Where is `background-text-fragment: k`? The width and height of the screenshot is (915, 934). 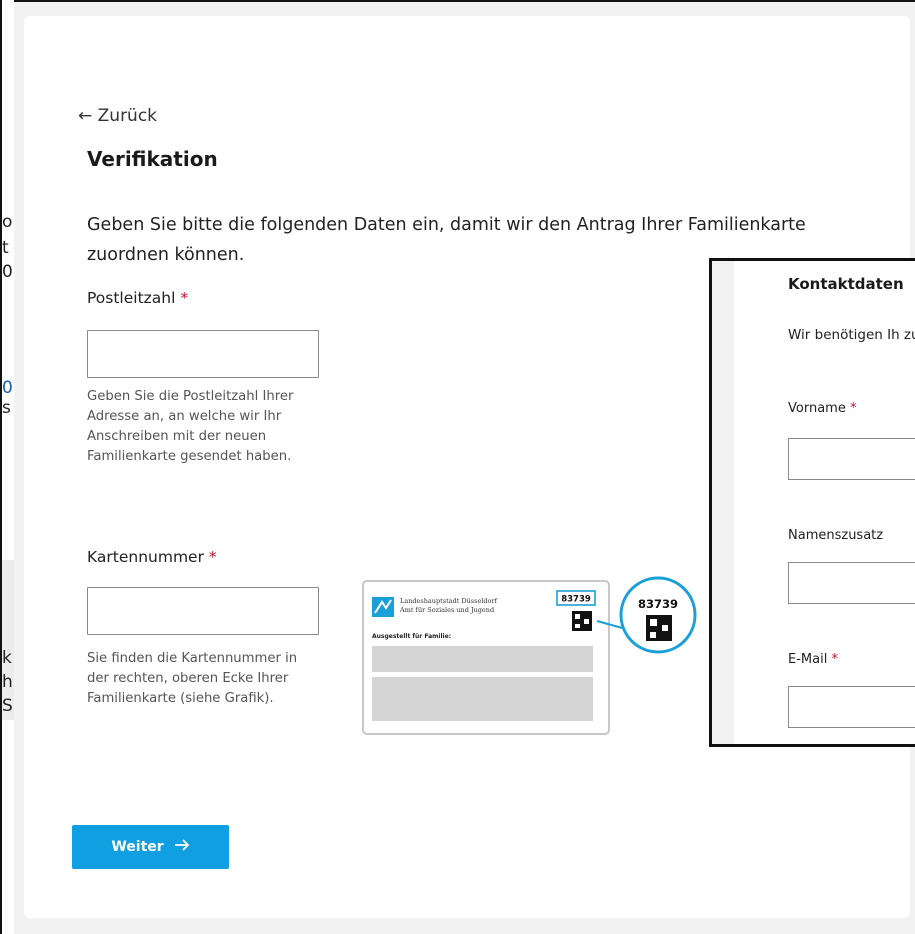 background-text-fragment: k is located at coordinates (7, 658).